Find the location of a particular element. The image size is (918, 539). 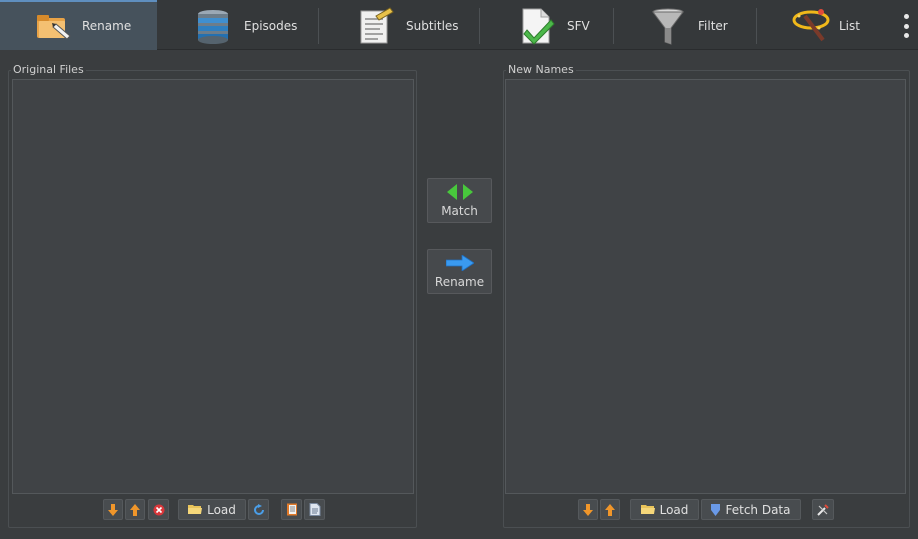

preferences-button is located at coordinates (823, 509).